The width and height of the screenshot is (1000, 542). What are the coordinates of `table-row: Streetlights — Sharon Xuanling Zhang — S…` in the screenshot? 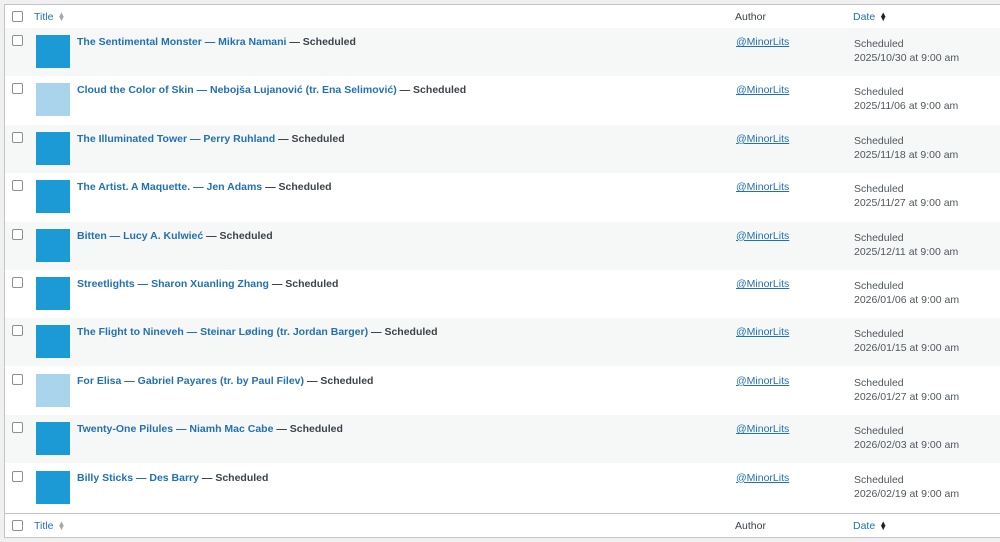 It's located at (502, 294).